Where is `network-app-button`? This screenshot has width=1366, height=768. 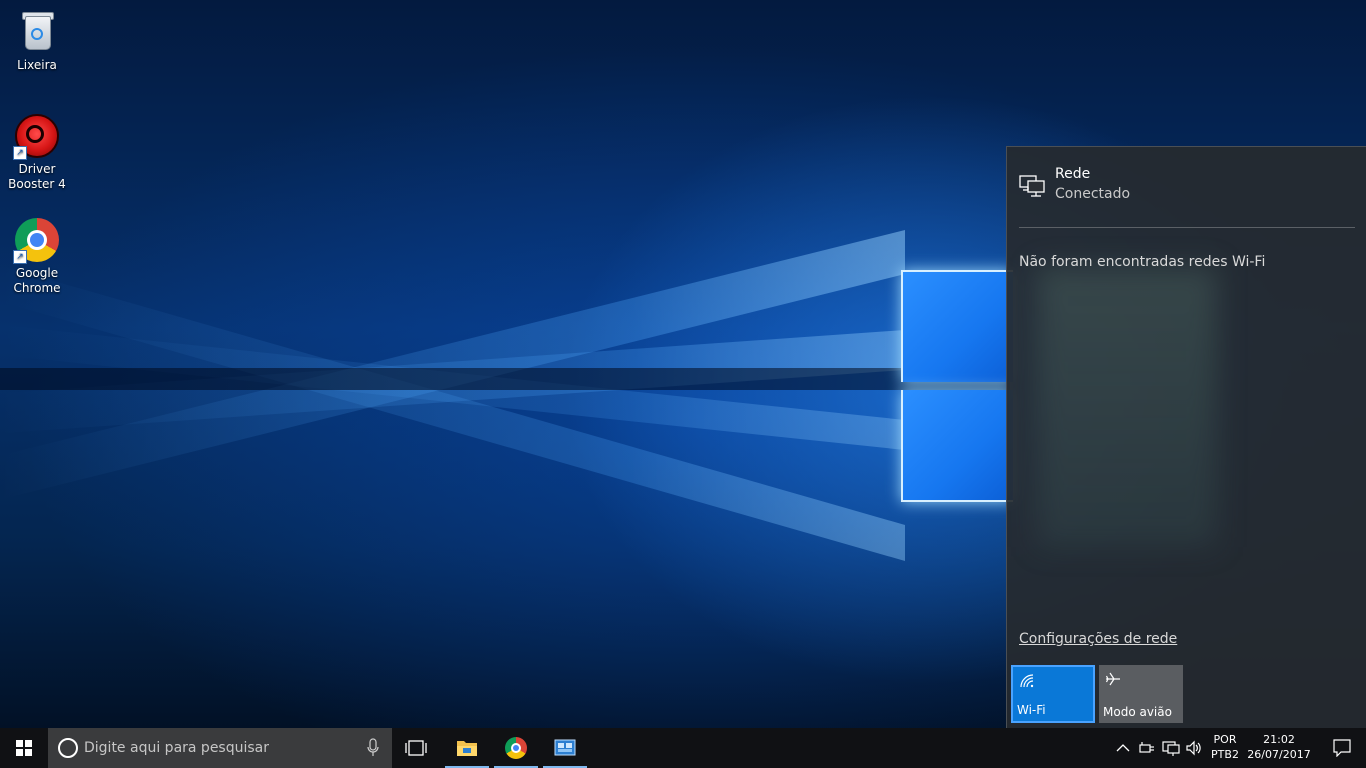
network-app-button is located at coordinates (565, 748).